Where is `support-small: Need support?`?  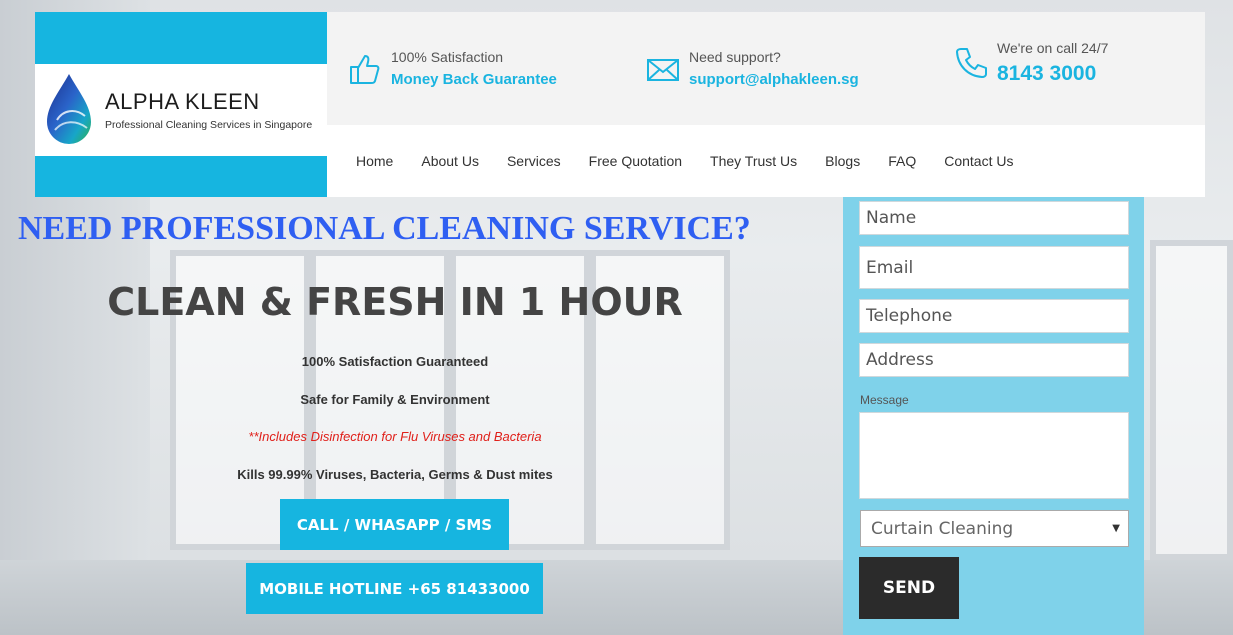 support-small: Need support? is located at coordinates (735, 57).